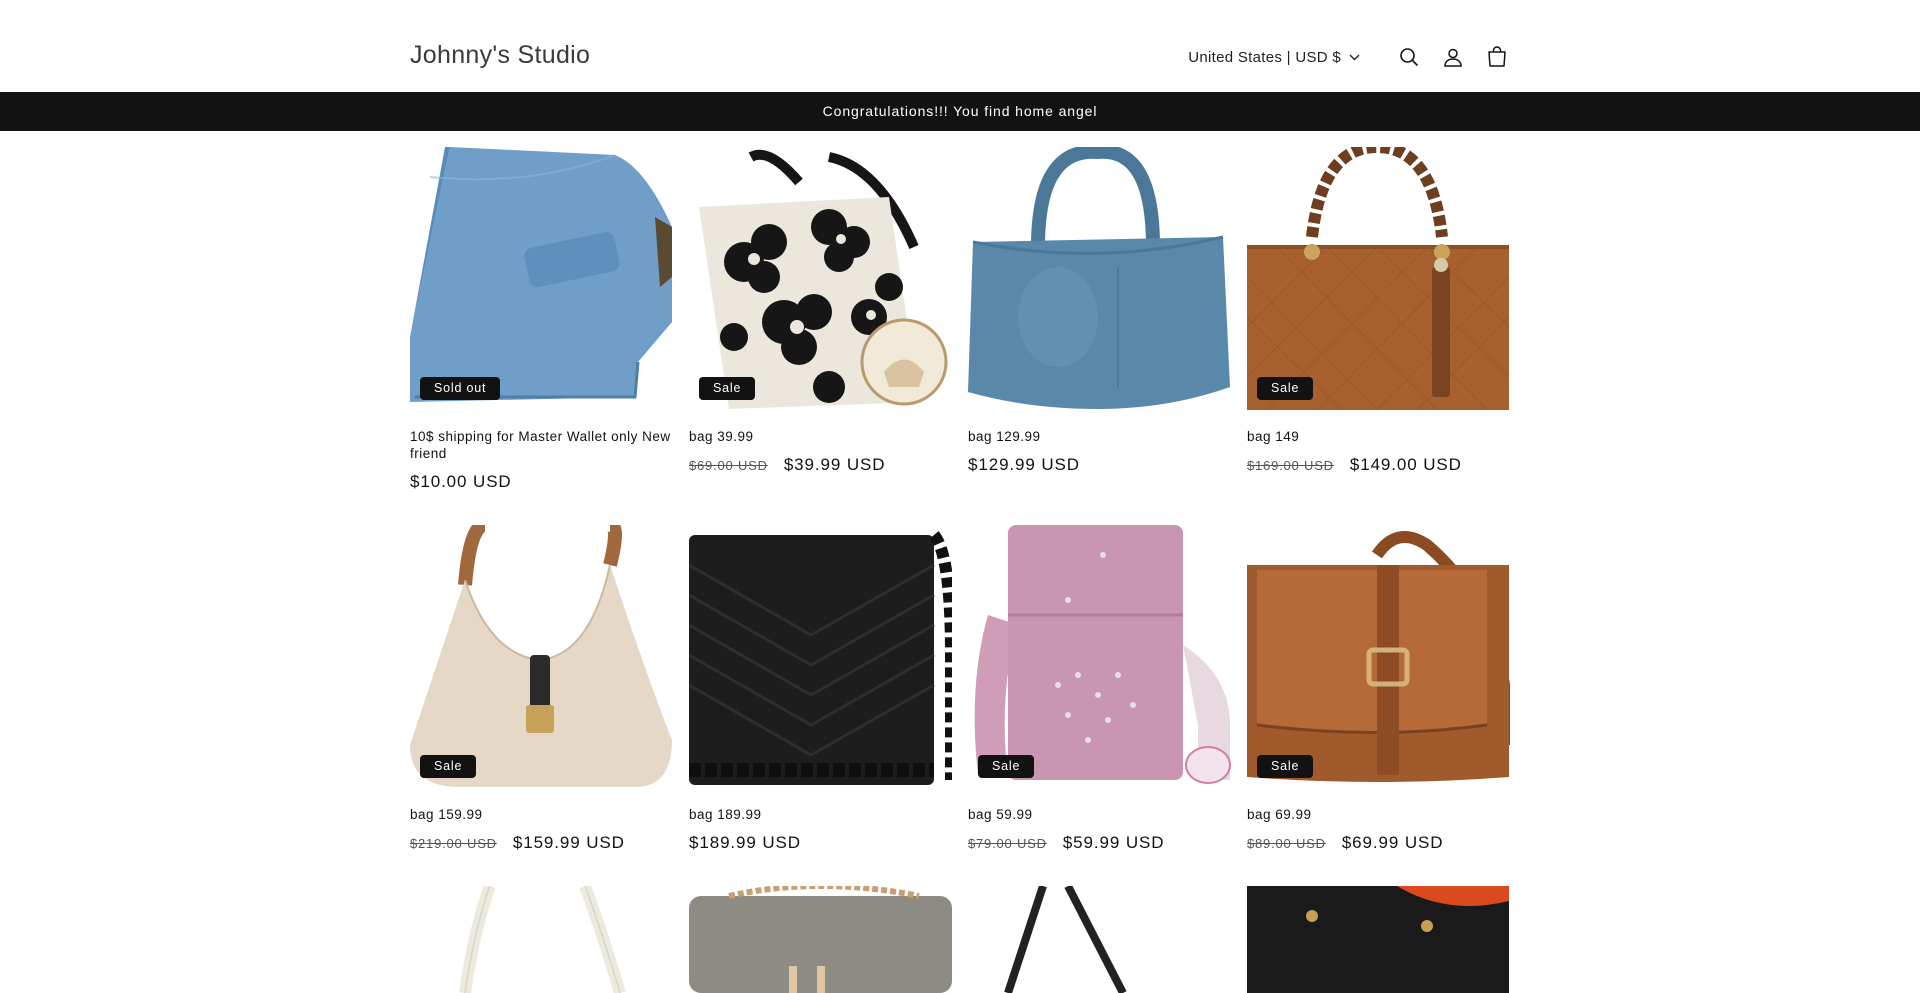  I want to click on product-price-row: $69.00 USD $39.99 USD, so click(820, 465).